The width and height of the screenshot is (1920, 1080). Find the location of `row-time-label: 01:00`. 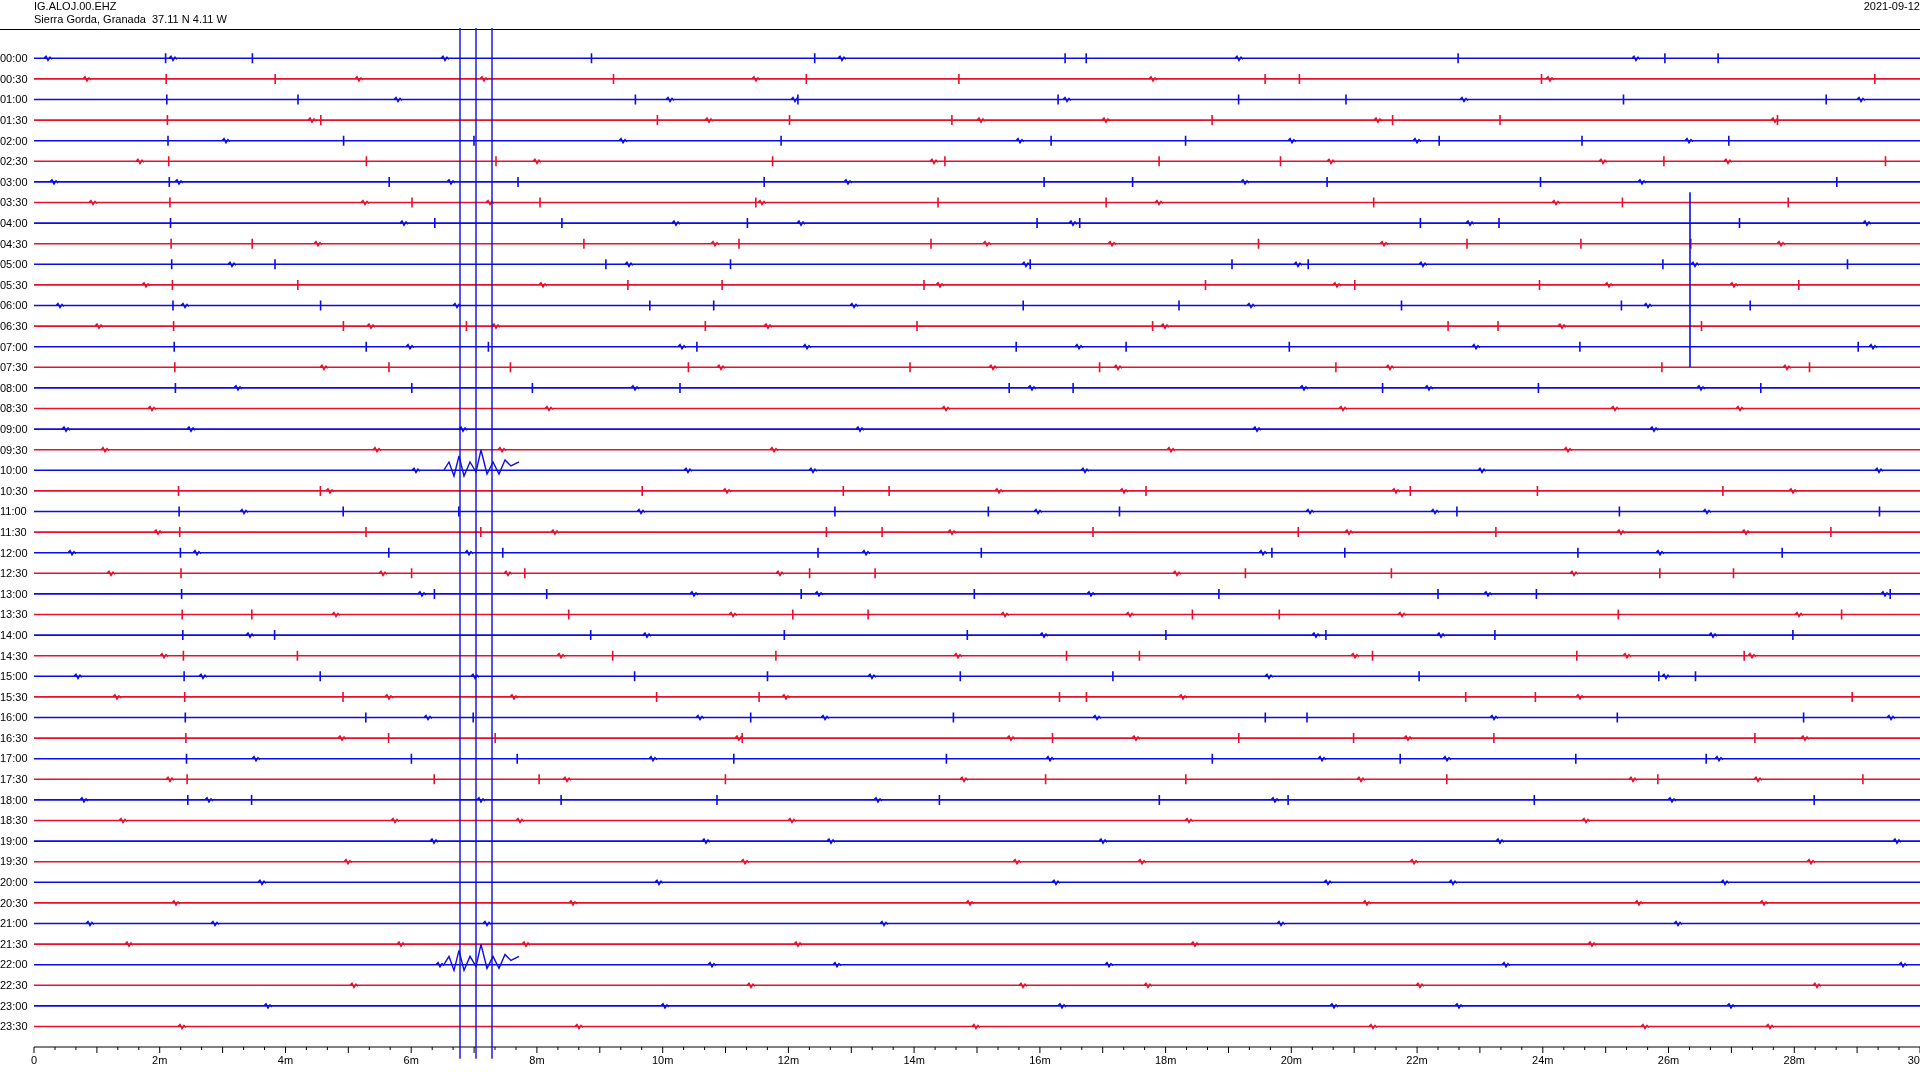

row-time-label: 01:00 is located at coordinates (14, 99).